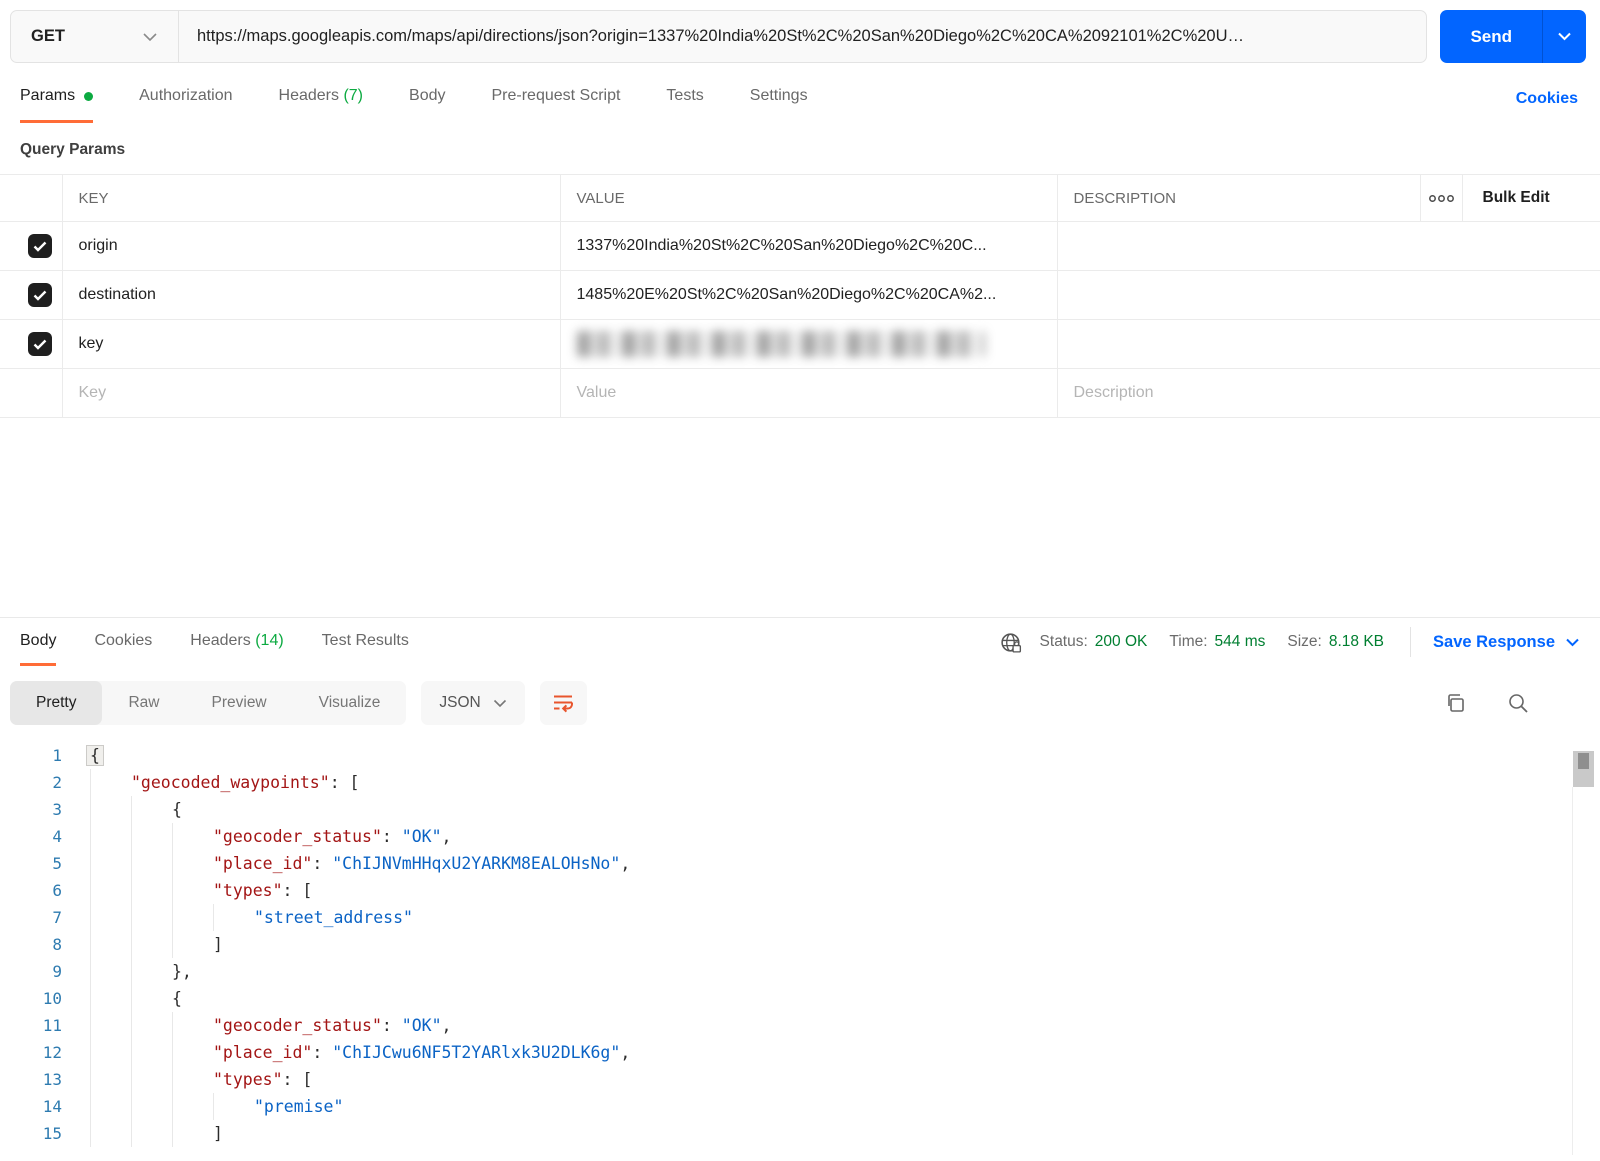 The width and height of the screenshot is (1600, 1161). I want to click on json-punctuation: {, so click(177, 998).